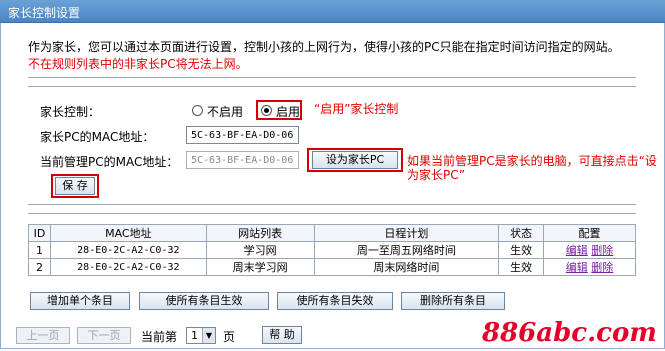 The width and height of the screenshot is (665, 351). What do you see at coordinates (208, 335) in the screenshot?
I see `chevron-down-icon: ▼` at bounding box center [208, 335].